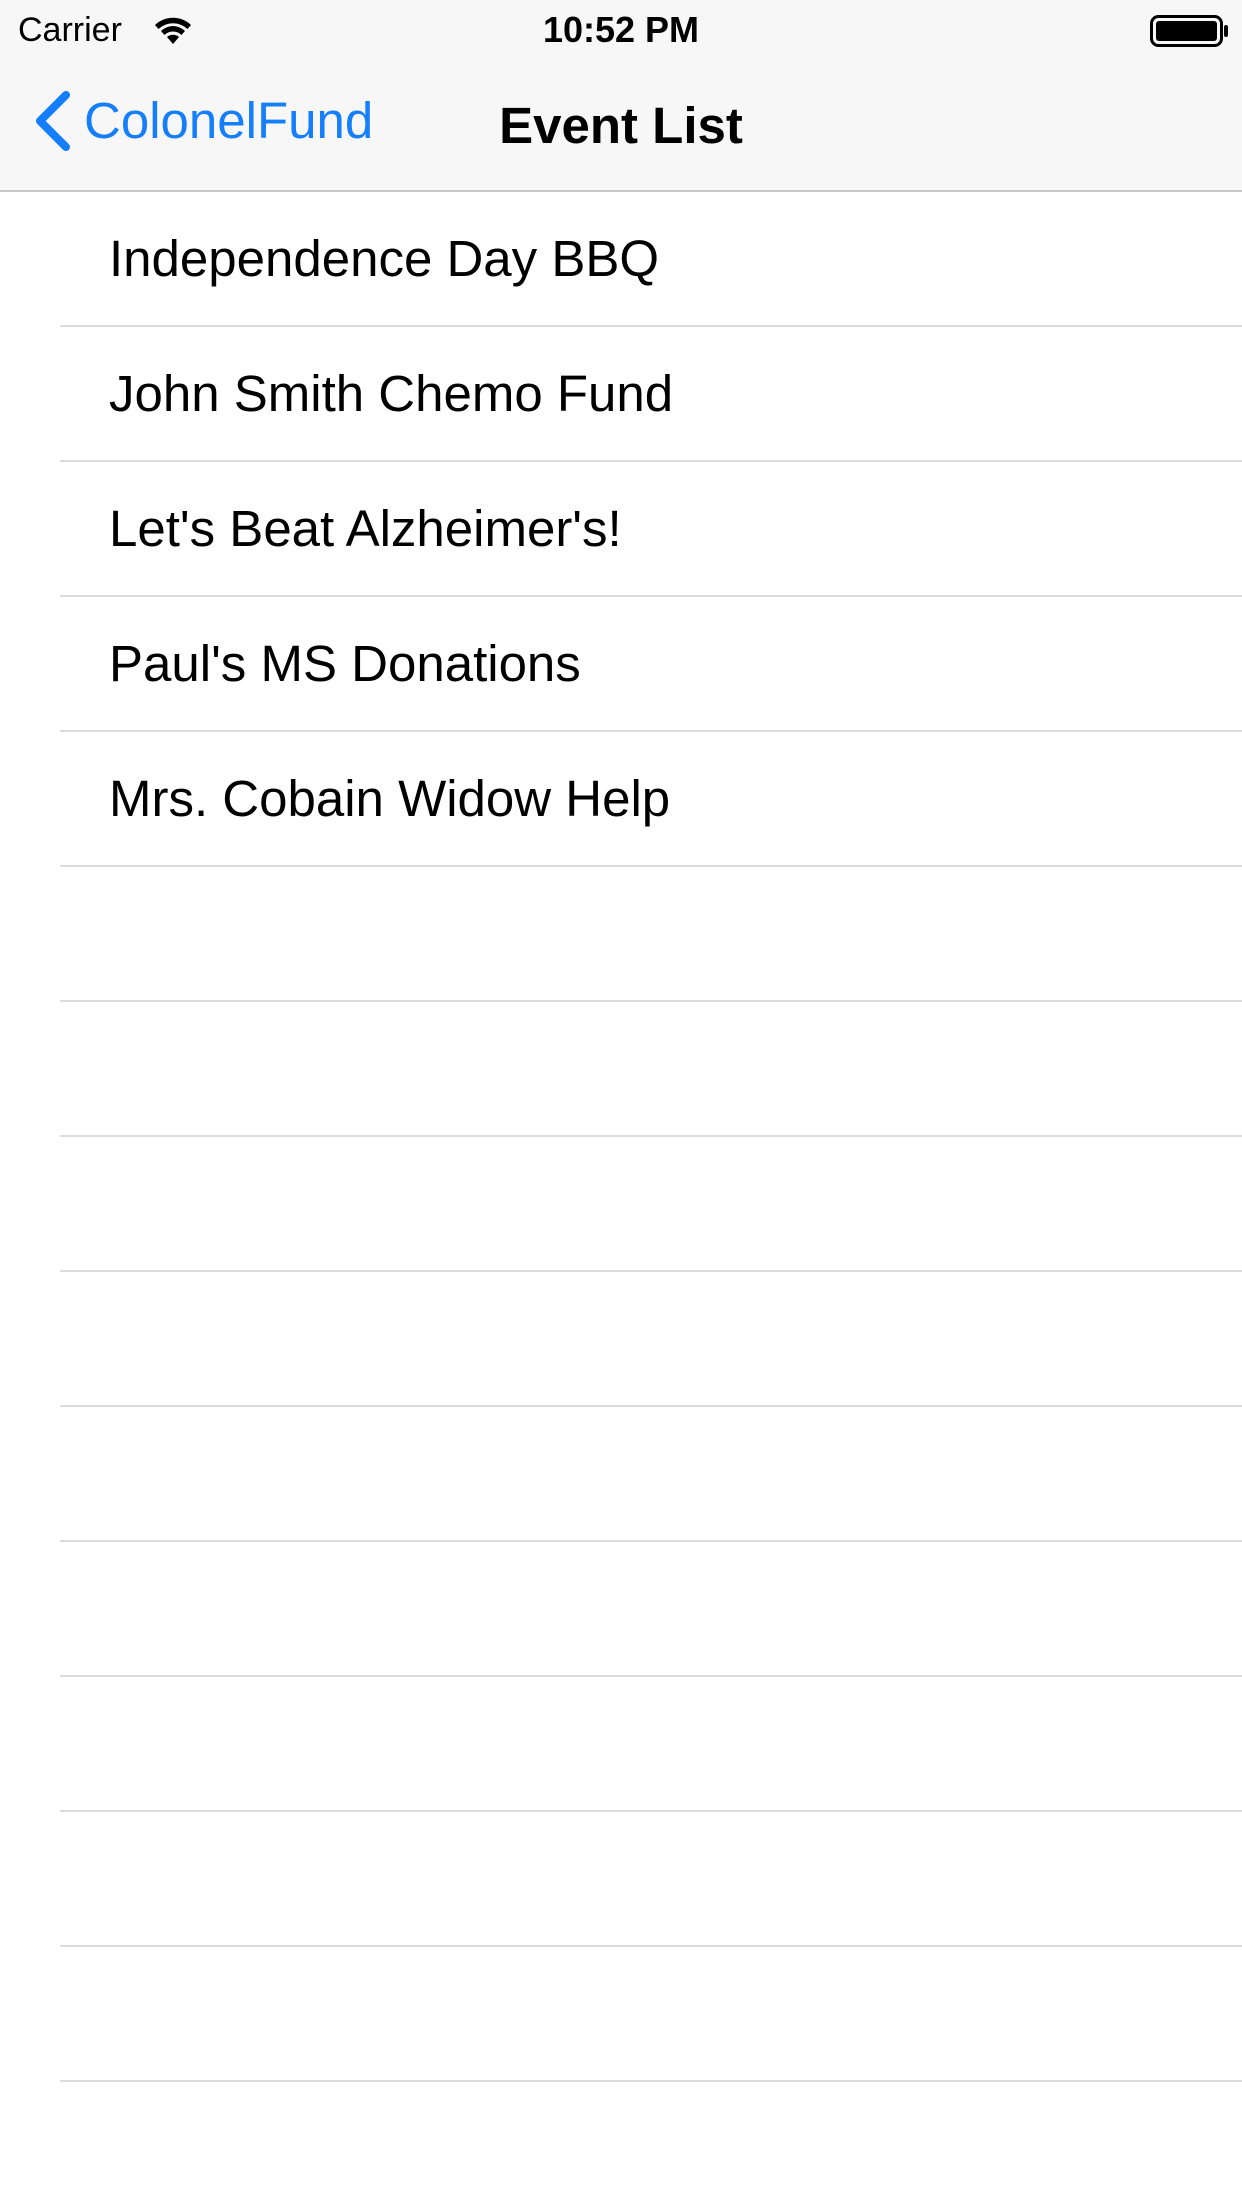 The image size is (1242, 2208). I want to click on event-row-label: Let's Beat Alzheimer's!, so click(365, 528).